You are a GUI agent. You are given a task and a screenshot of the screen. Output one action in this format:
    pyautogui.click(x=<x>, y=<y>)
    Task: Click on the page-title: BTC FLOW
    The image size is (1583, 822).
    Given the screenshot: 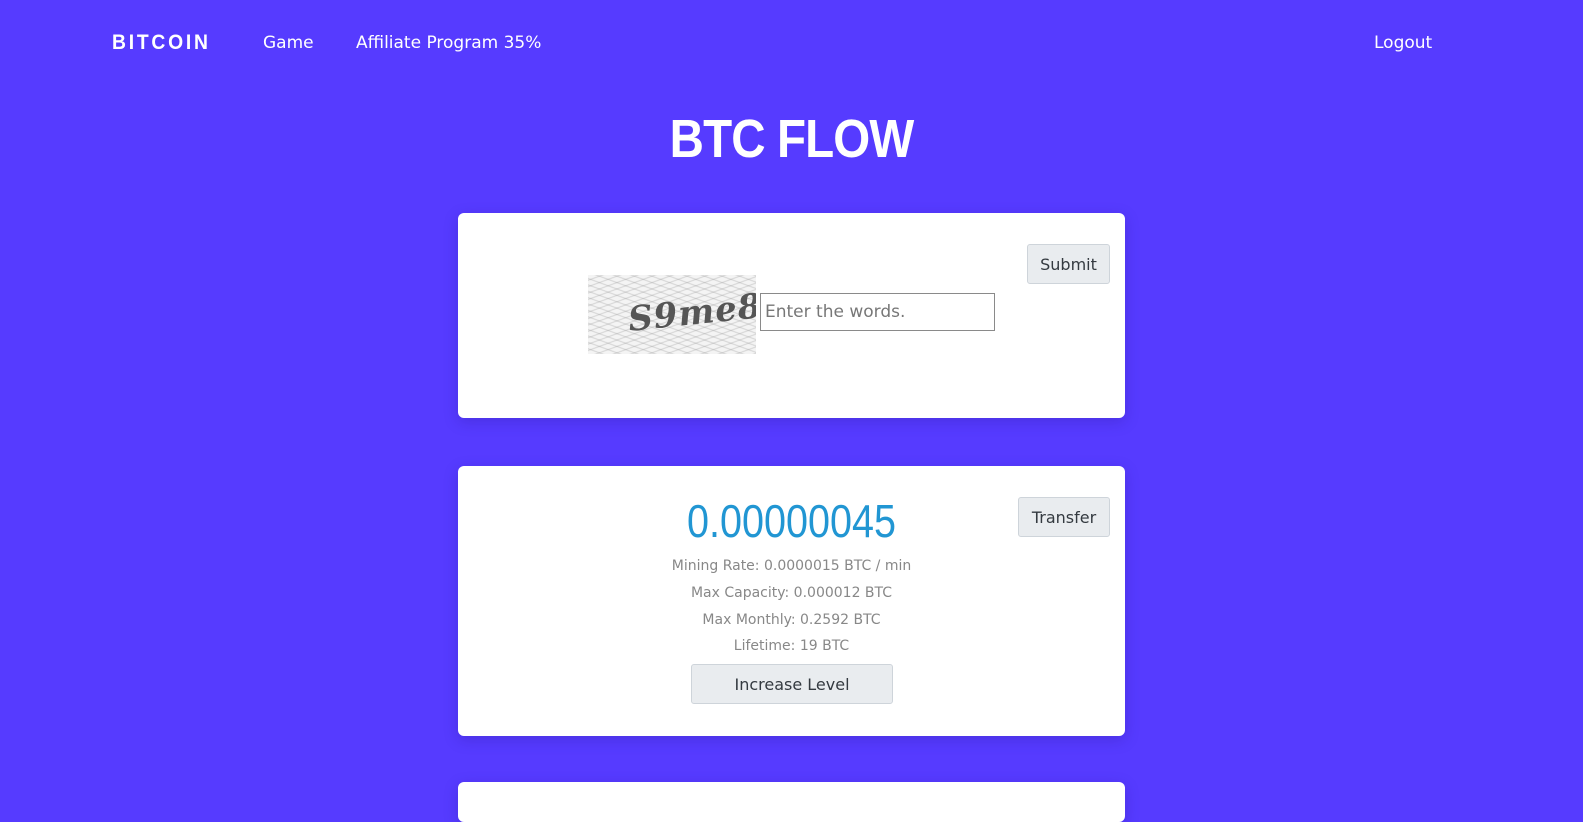 What is the action you would take?
    pyautogui.click(x=792, y=139)
    